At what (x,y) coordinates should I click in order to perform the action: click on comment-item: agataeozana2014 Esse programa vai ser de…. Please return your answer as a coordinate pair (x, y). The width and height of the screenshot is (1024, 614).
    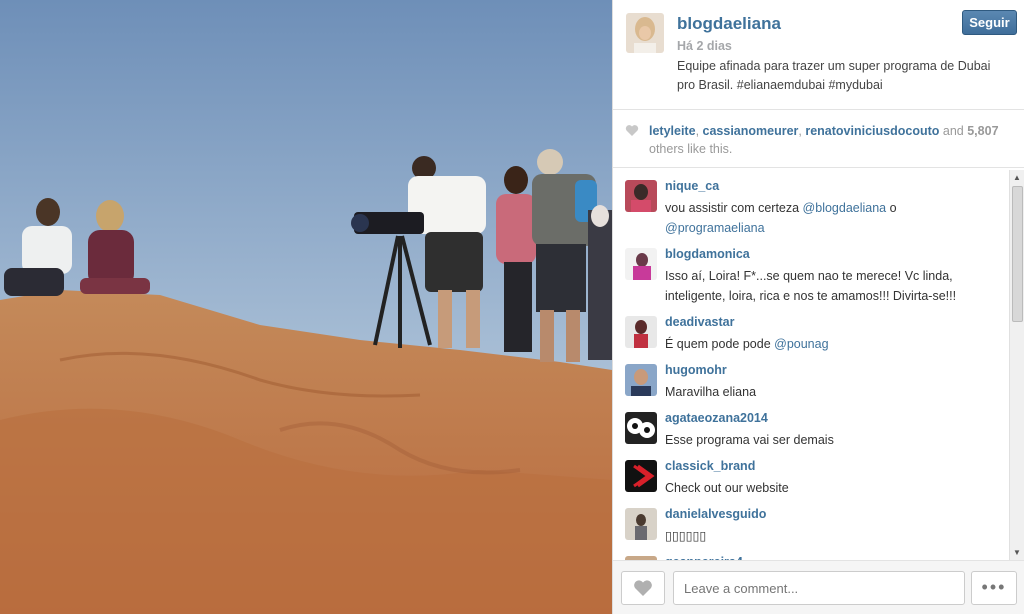
    Looking at the image, I should click on (811, 426).